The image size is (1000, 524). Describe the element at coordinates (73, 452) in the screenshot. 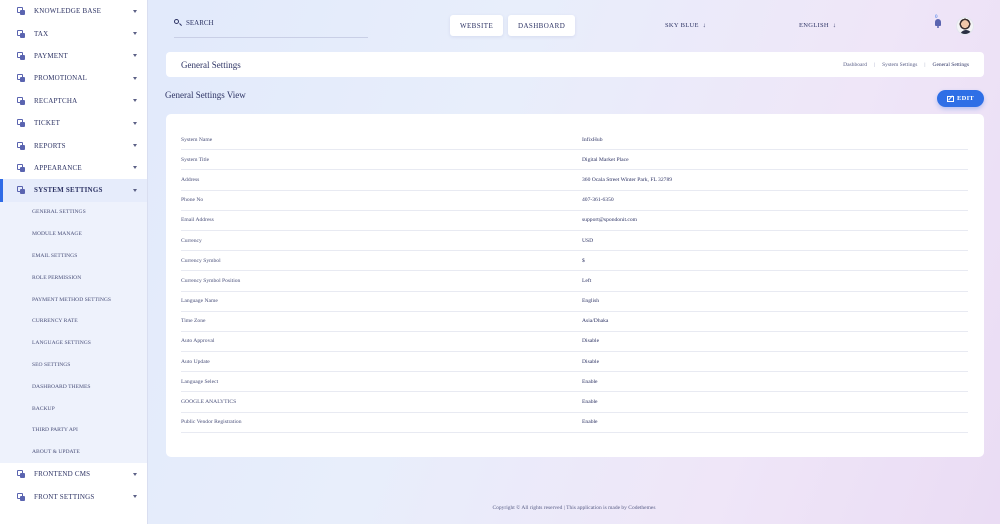

I see `submenu-item-about-update: ABOUT & UPDATE` at that location.